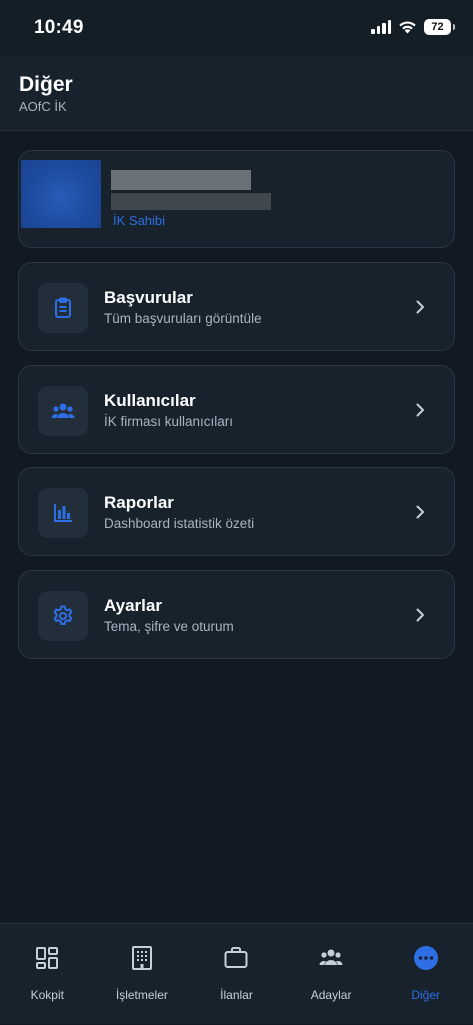 This screenshot has height=1025, width=473. I want to click on tab-label: Kokpit, so click(47, 995).